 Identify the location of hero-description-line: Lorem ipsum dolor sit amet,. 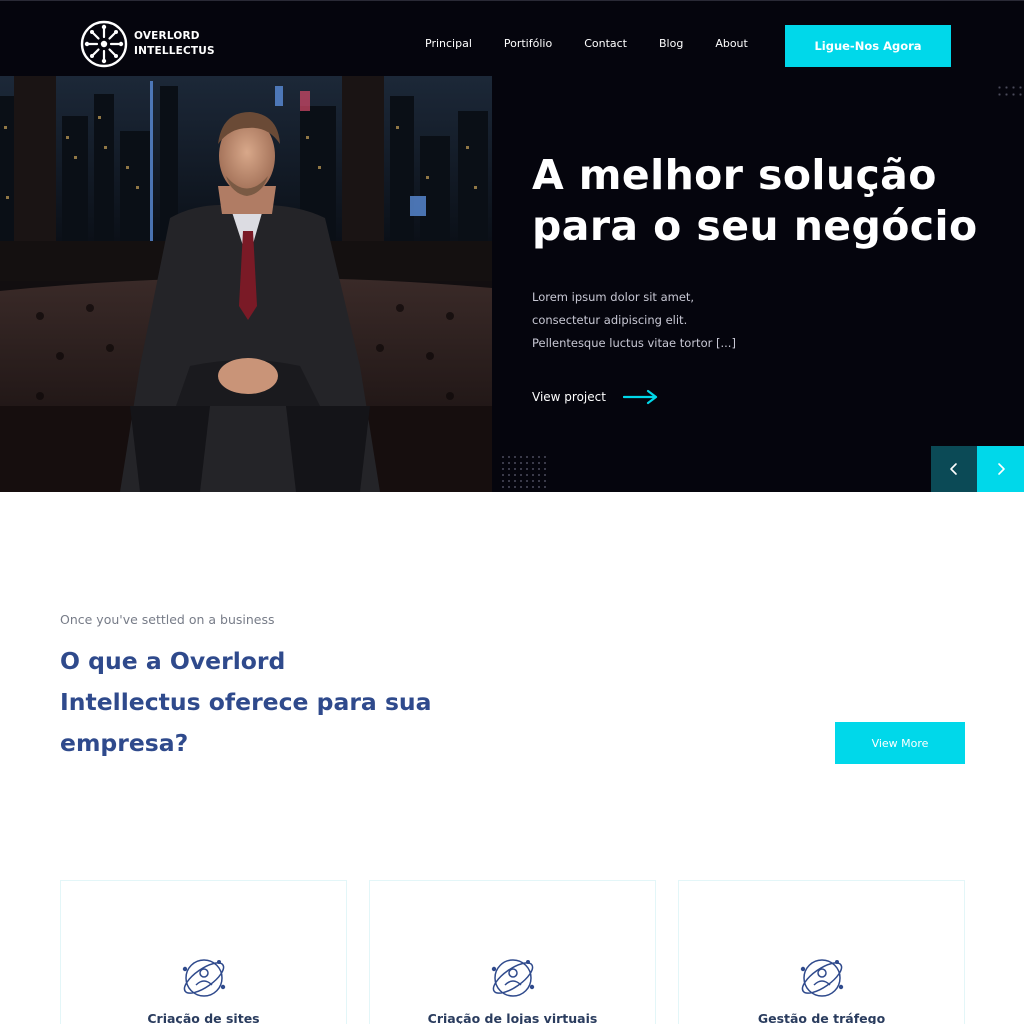
(613, 297).